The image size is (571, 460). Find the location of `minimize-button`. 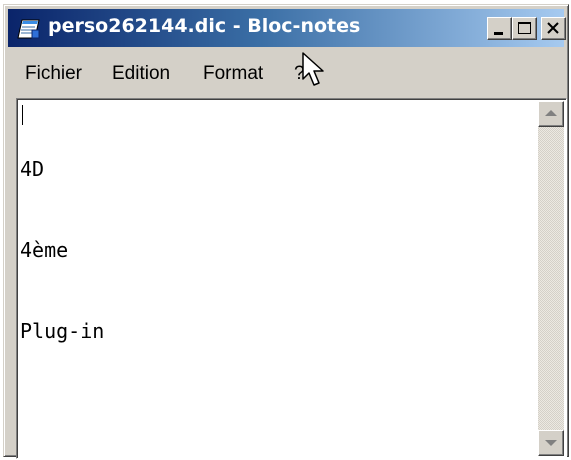

minimize-button is located at coordinates (499, 28).